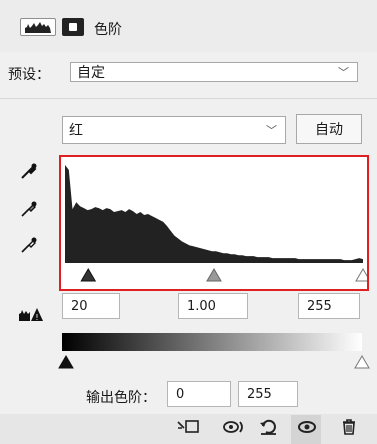 The height and width of the screenshot is (444, 377). I want to click on view-previous-state-icon, so click(234, 429).